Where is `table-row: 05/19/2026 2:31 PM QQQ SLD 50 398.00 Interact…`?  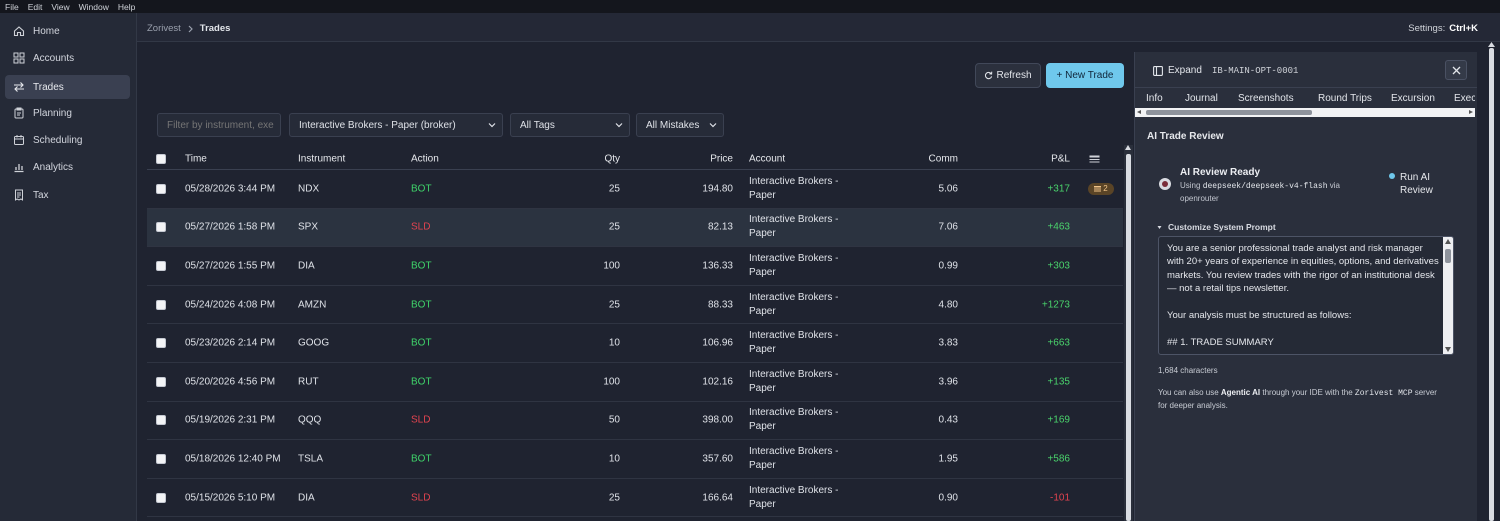
table-row: 05/19/2026 2:31 PM QQQ SLD 50 398.00 Interact… is located at coordinates (635, 421).